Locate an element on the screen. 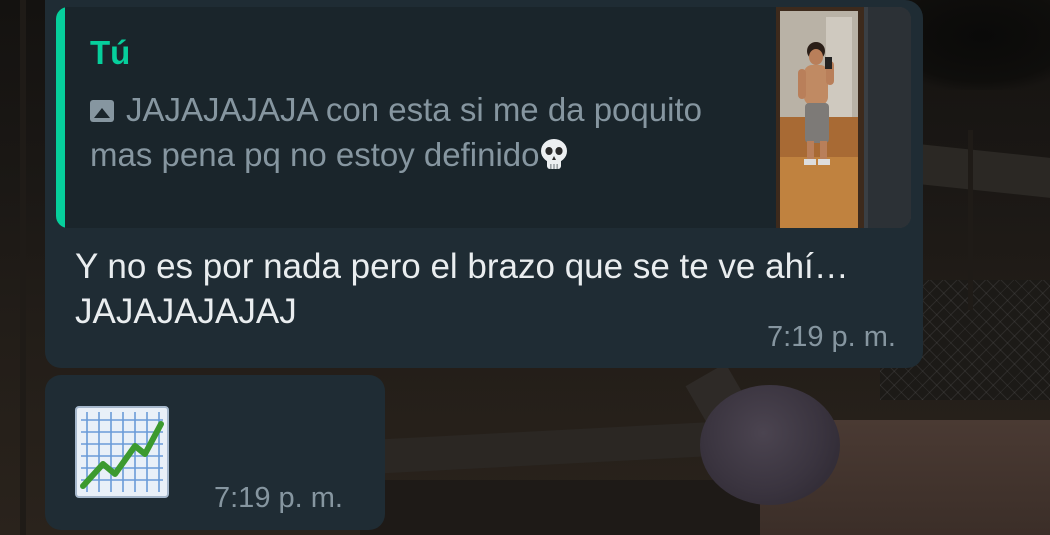 This screenshot has height=535, width=1050. skull-emoji-icon is located at coordinates (554, 154).